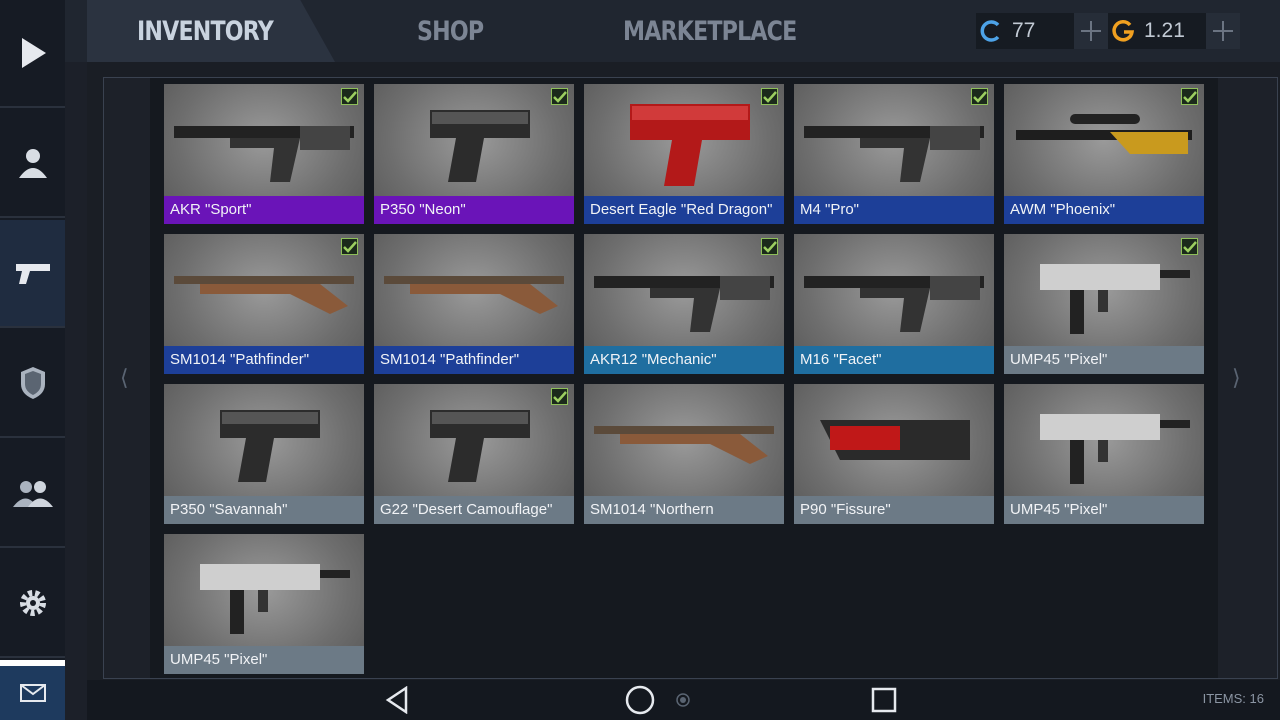 Image resolution: width=1280 pixels, height=720 pixels. I want to click on inventory-card: G22 "Desert Camouflage", so click(474, 454).